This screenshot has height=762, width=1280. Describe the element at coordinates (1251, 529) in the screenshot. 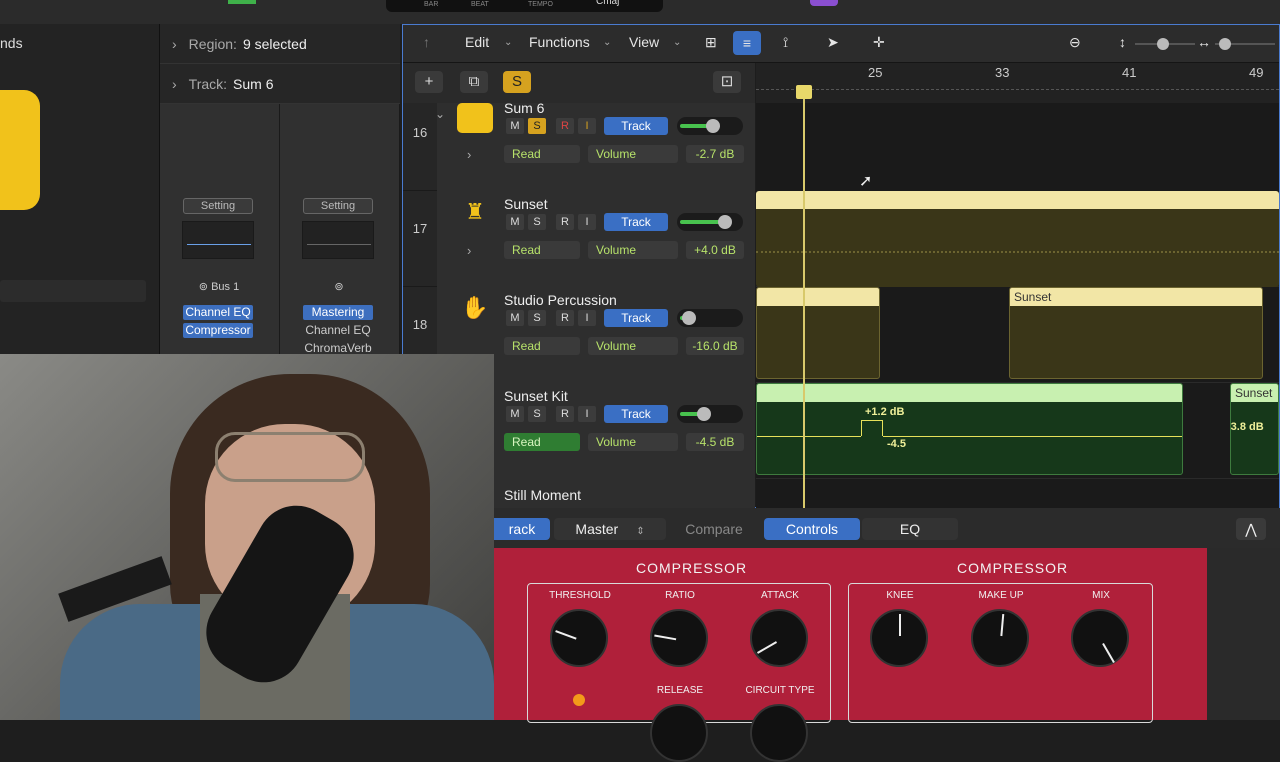

I see `link-plugin-icon: ⋀` at that location.